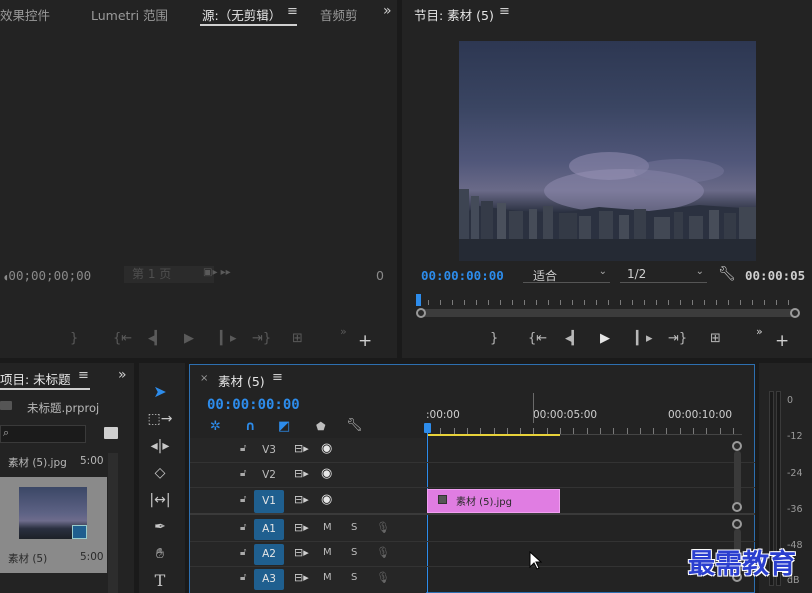  What do you see at coordinates (53, 525) in the screenshot?
I see `project-clip-card: 素材 (5) 5:00` at bounding box center [53, 525].